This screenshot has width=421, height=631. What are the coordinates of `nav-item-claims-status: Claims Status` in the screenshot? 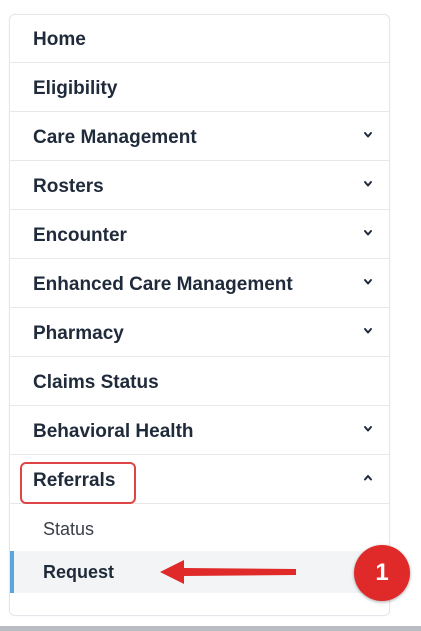 It's located at (199, 382).